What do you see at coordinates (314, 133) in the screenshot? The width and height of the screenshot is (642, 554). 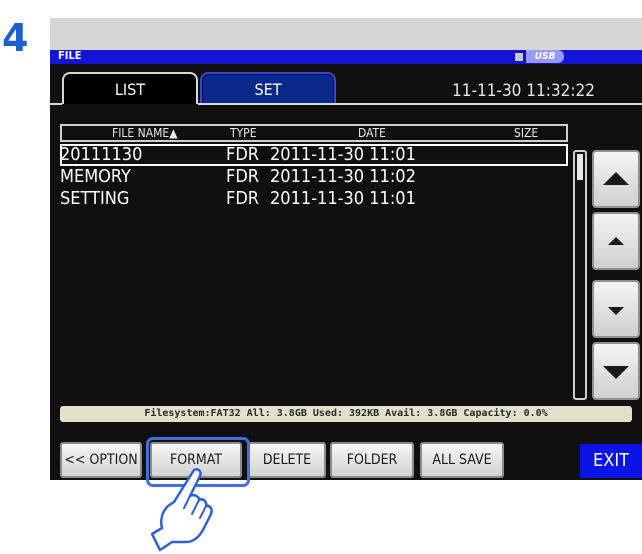 I see `file-list-header: FILE NAME▲ TYPE DATE SIZE` at bounding box center [314, 133].